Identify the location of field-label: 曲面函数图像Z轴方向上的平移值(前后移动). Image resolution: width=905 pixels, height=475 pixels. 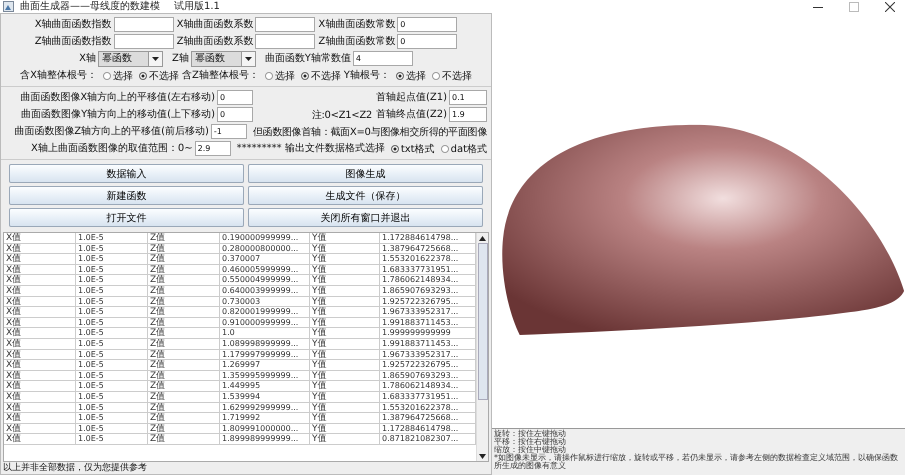
(111, 132).